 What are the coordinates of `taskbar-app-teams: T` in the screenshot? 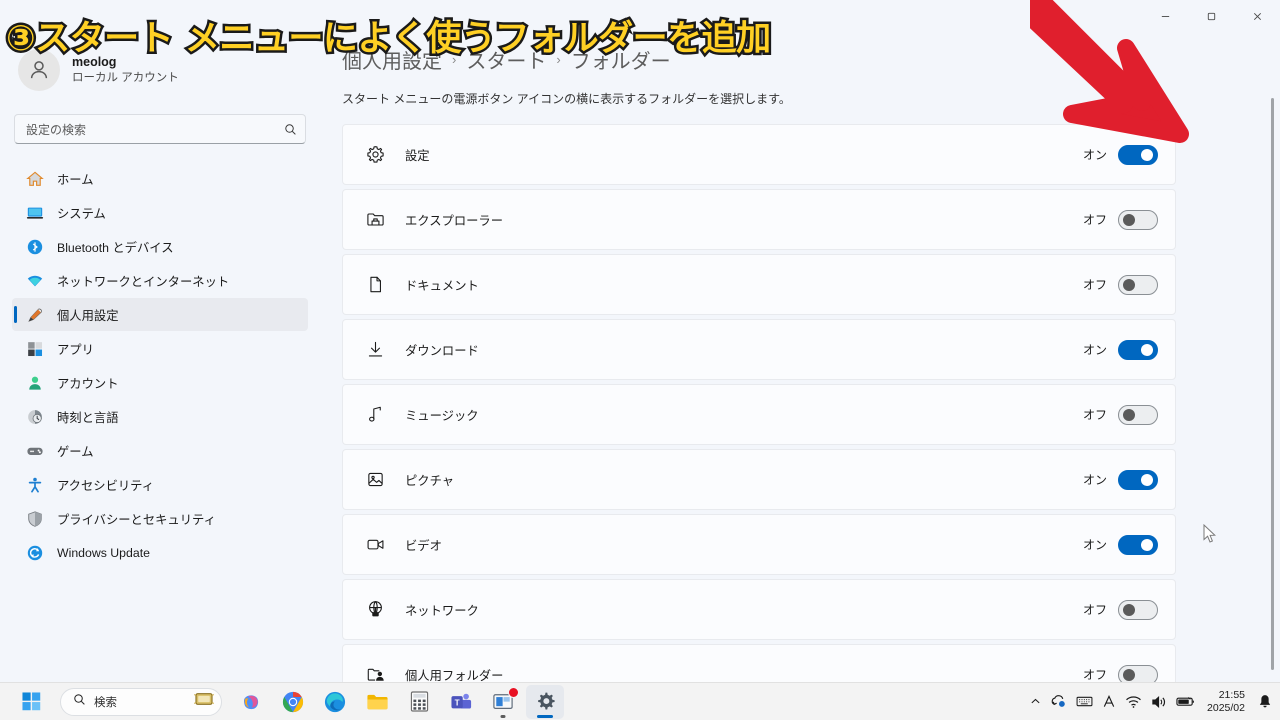 It's located at (461, 702).